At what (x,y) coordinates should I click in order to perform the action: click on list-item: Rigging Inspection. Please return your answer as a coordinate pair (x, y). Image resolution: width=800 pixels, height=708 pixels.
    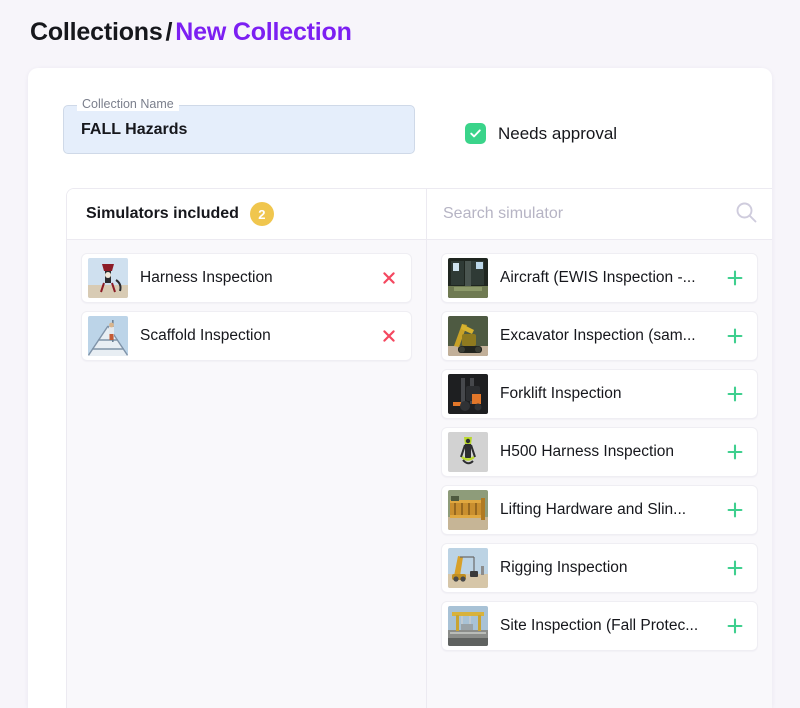
    Looking at the image, I should click on (599, 568).